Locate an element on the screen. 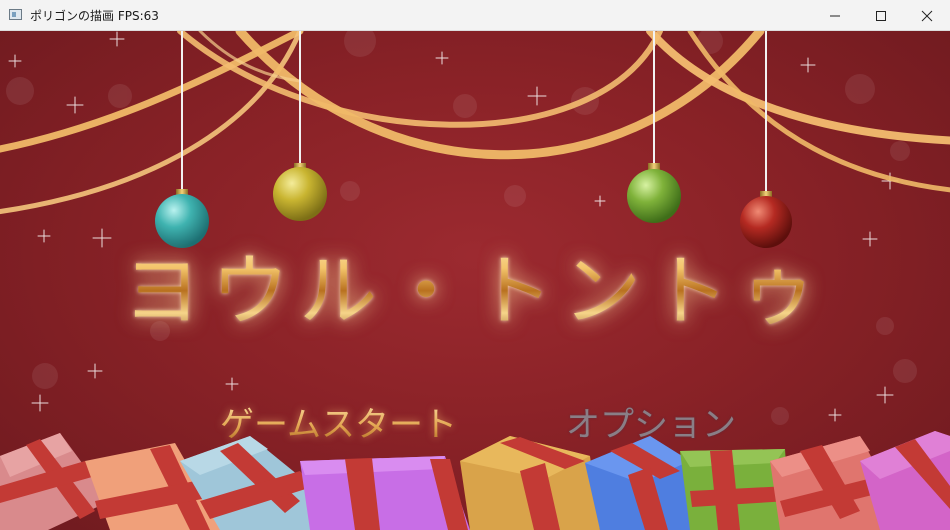 The image size is (950, 530). minimize-icon is located at coordinates (835, 16).